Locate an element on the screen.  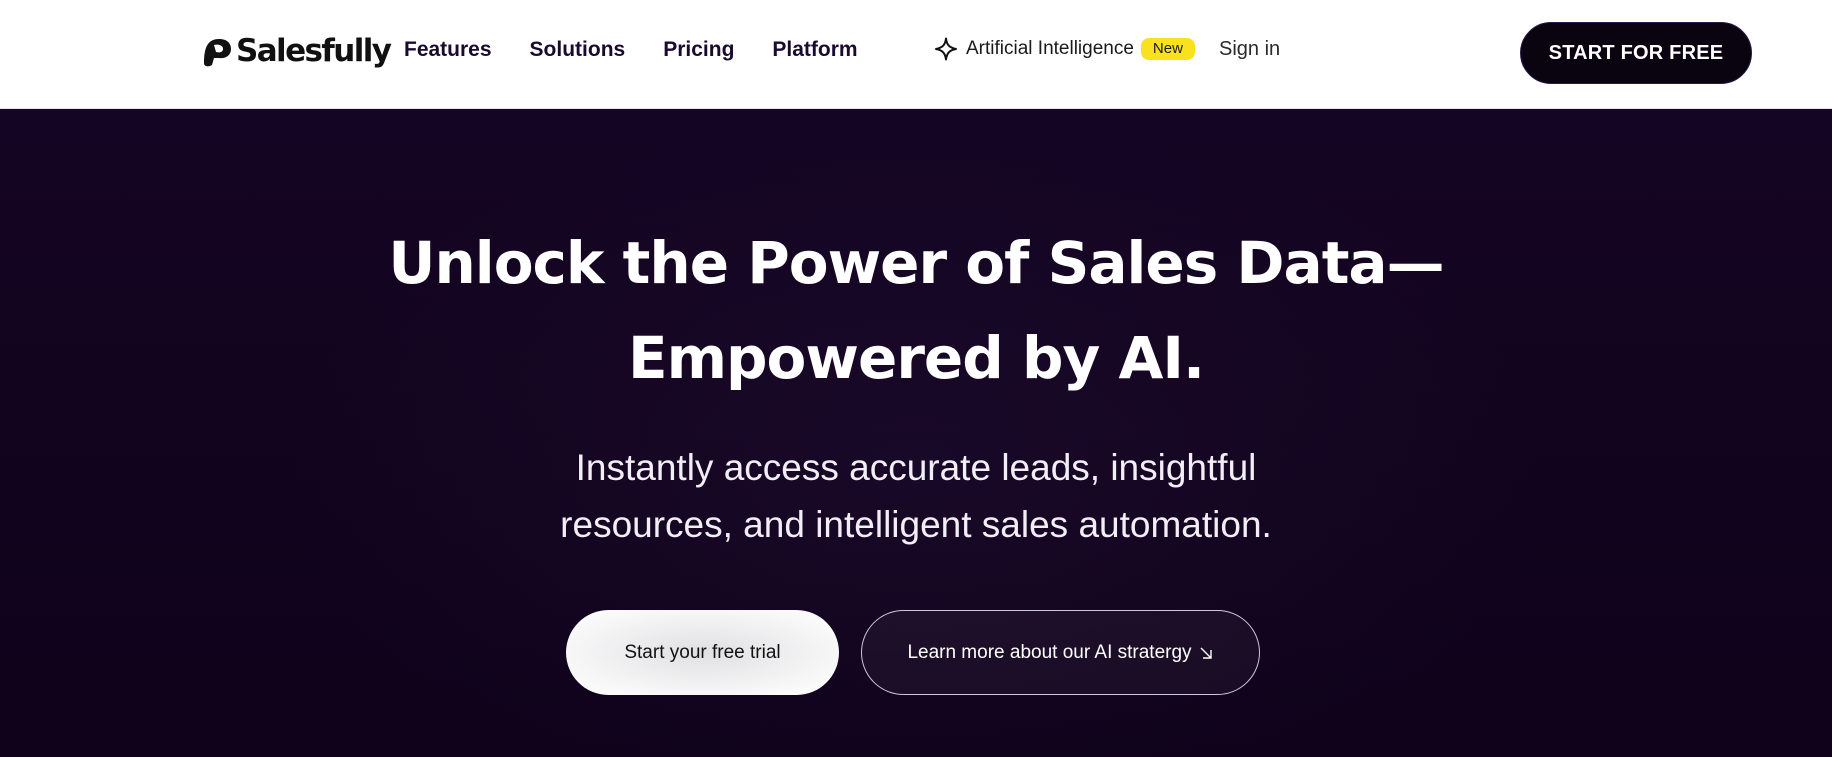
brand-logo: Salesfully is located at coordinates (296, 51).